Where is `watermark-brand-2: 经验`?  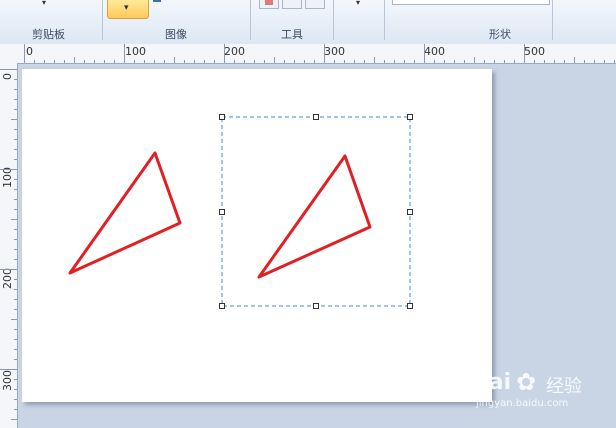
watermark-brand-2: 经验 is located at coordinates (564, 386).